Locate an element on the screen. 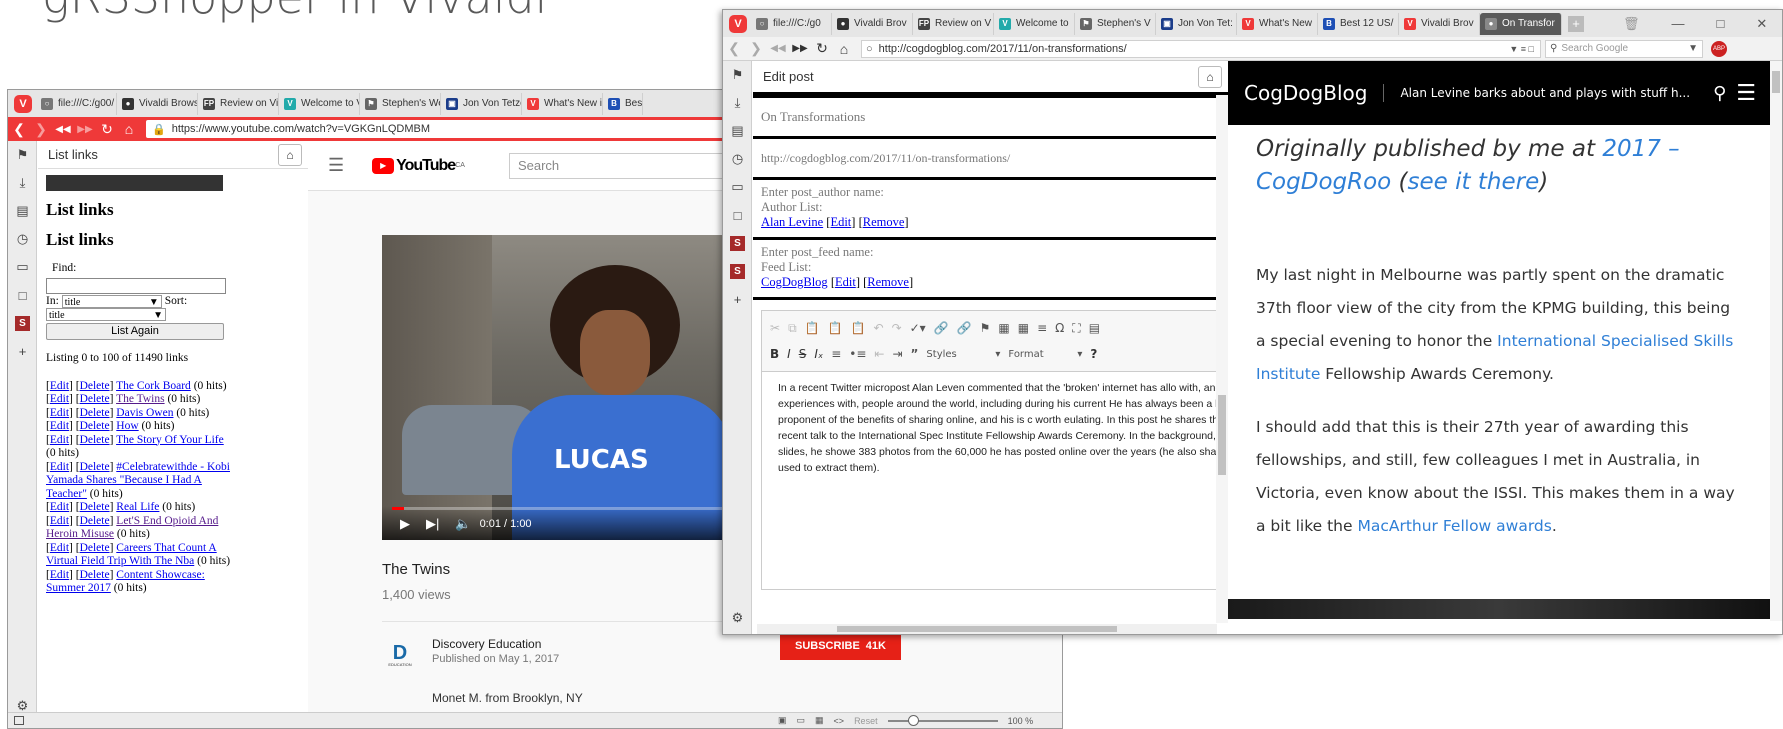  list-again-button: List Again is located at coordinates (135, 331).